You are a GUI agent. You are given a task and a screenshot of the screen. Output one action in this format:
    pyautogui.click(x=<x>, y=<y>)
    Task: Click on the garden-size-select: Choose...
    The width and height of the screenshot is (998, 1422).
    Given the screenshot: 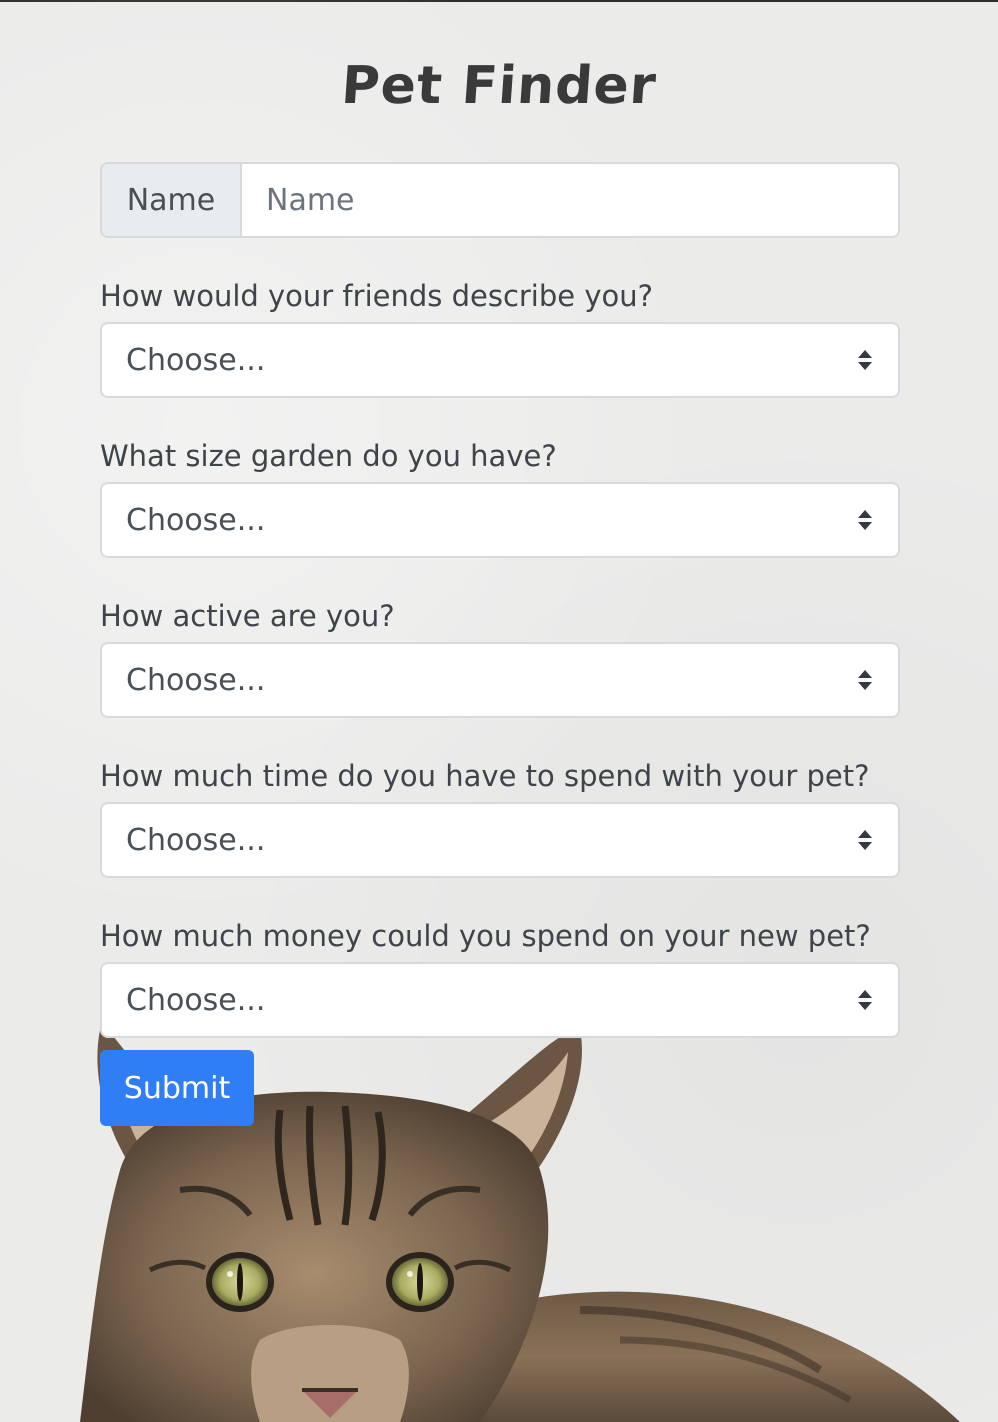 What is the action you would take?
    pyautogui.click(x=500, y=520)
    